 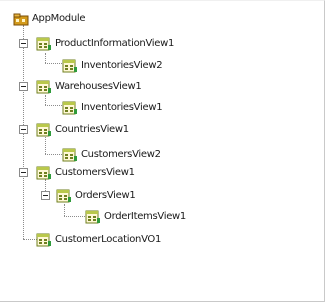 What do you see at coordinates (145, 216) in the screenshot?
I see `tree-node-label: OrderItemsView1` at bounding box center [145, 216].